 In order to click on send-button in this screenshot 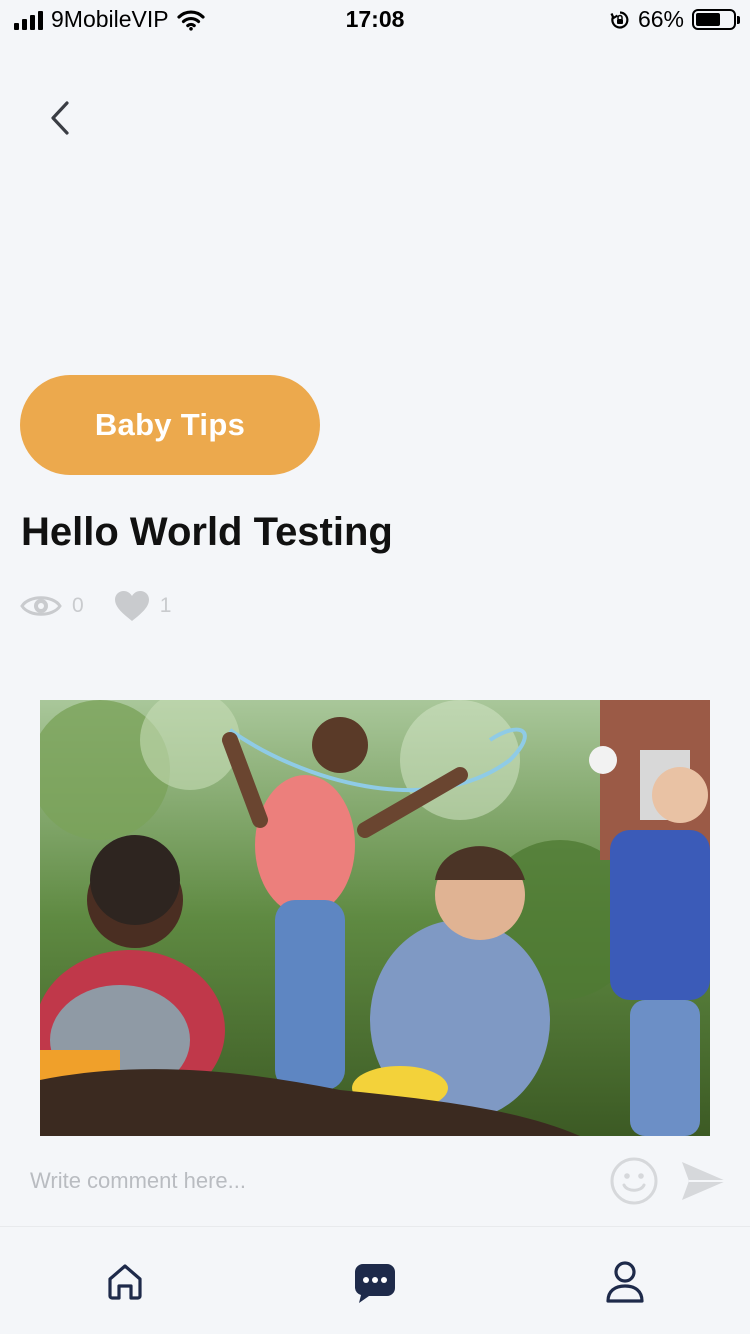, I will do `click(704, 1181)`.